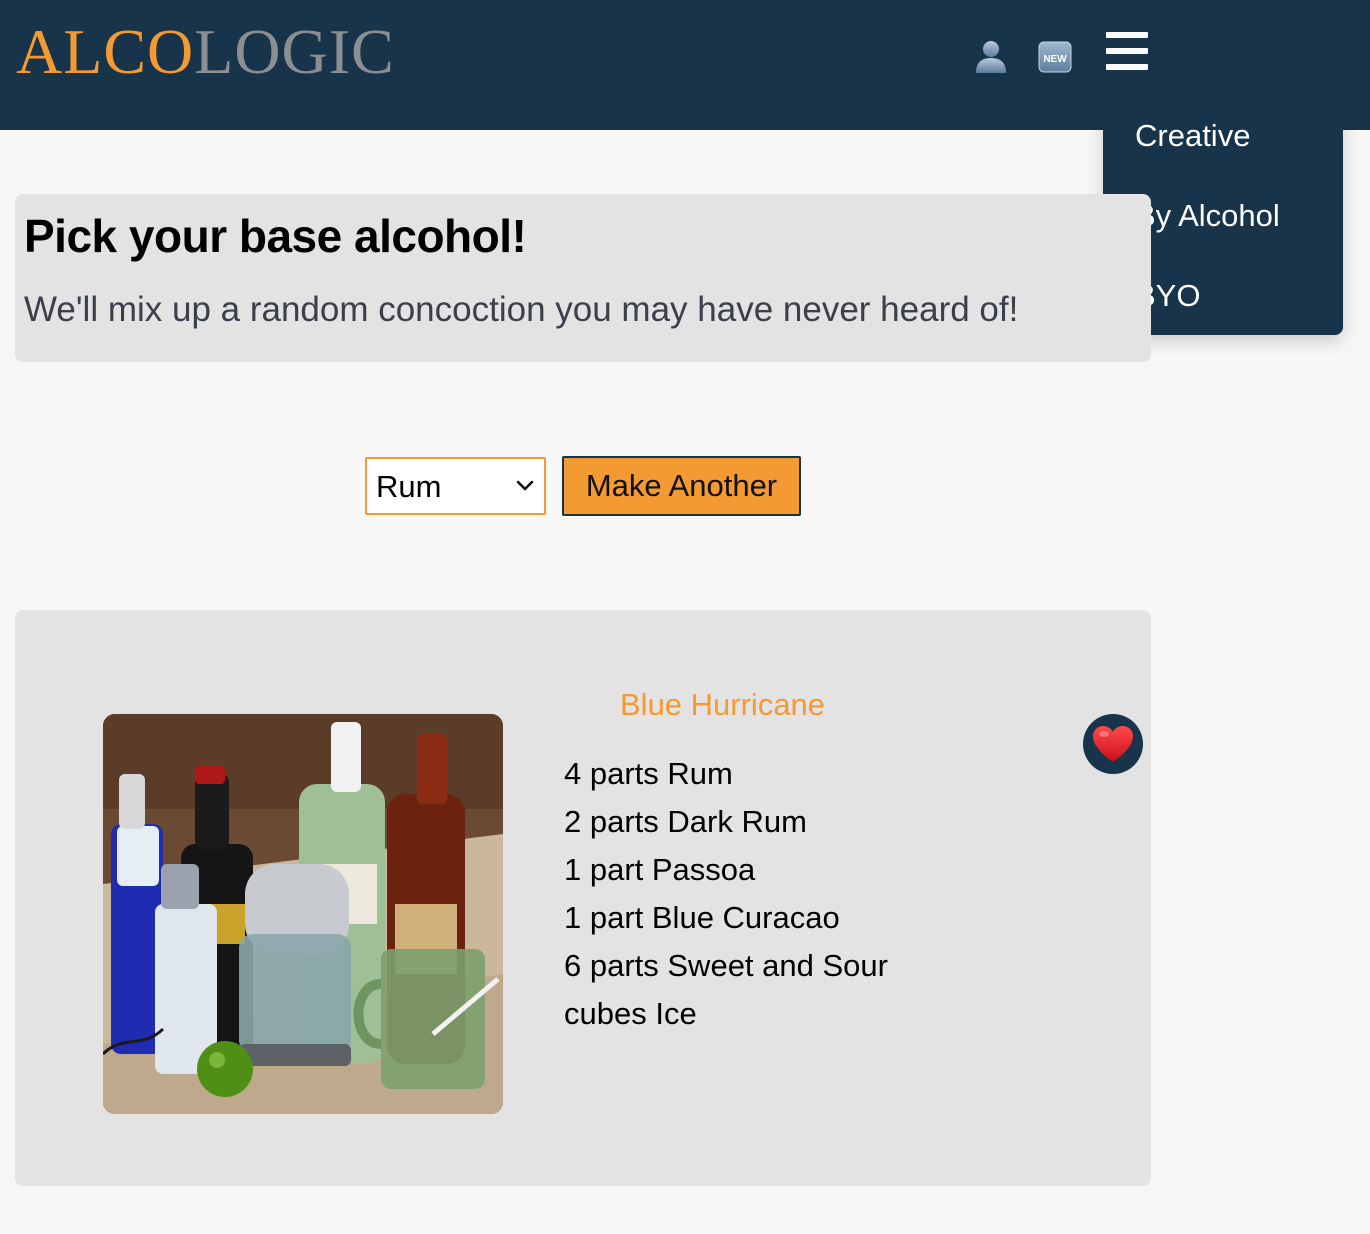 The image size is (1370, 1234). What do you see at coordinates (991, 56) in the screenshot?
I see `user-icon` at bounding box center [991, 56].